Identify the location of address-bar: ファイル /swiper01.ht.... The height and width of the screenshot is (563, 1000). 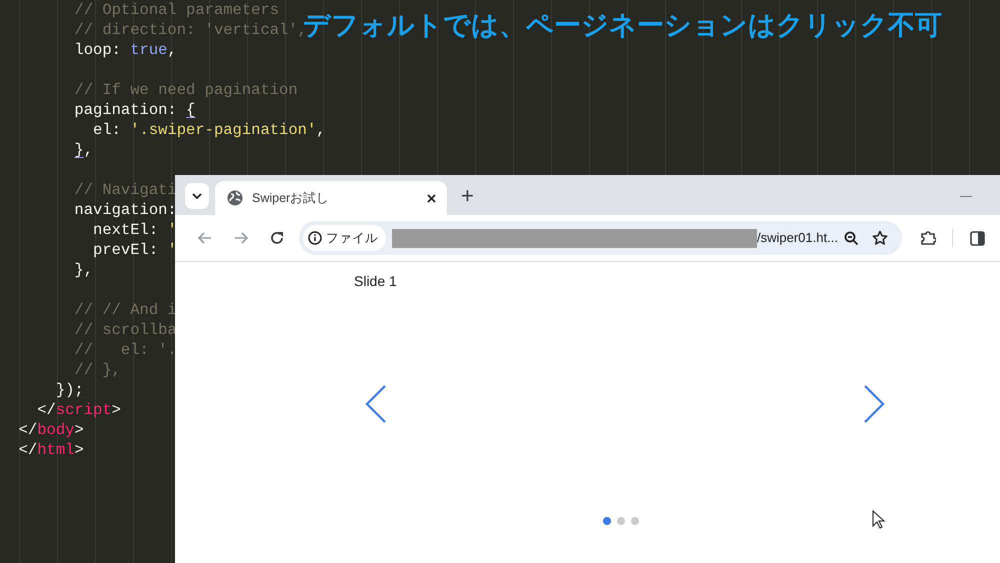
(600, 238).